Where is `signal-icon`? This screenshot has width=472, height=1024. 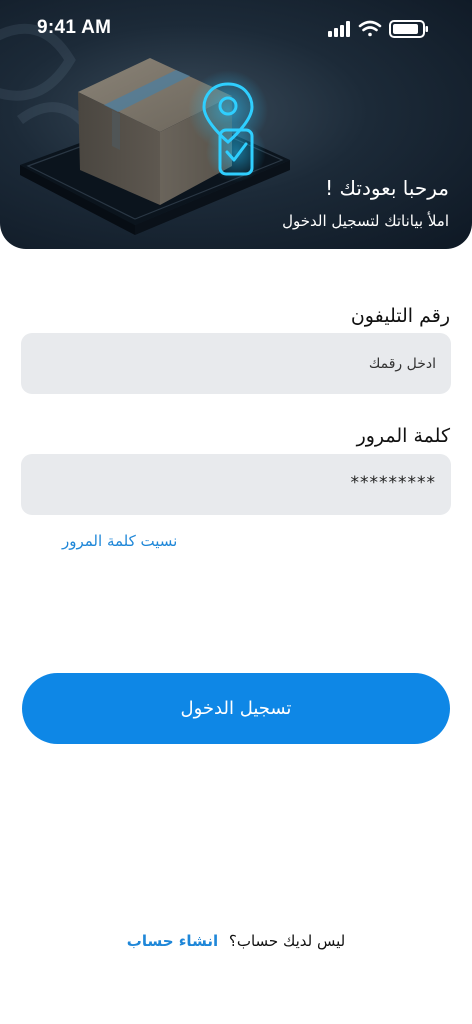
signal-icon is located at coordinates (339, 29).